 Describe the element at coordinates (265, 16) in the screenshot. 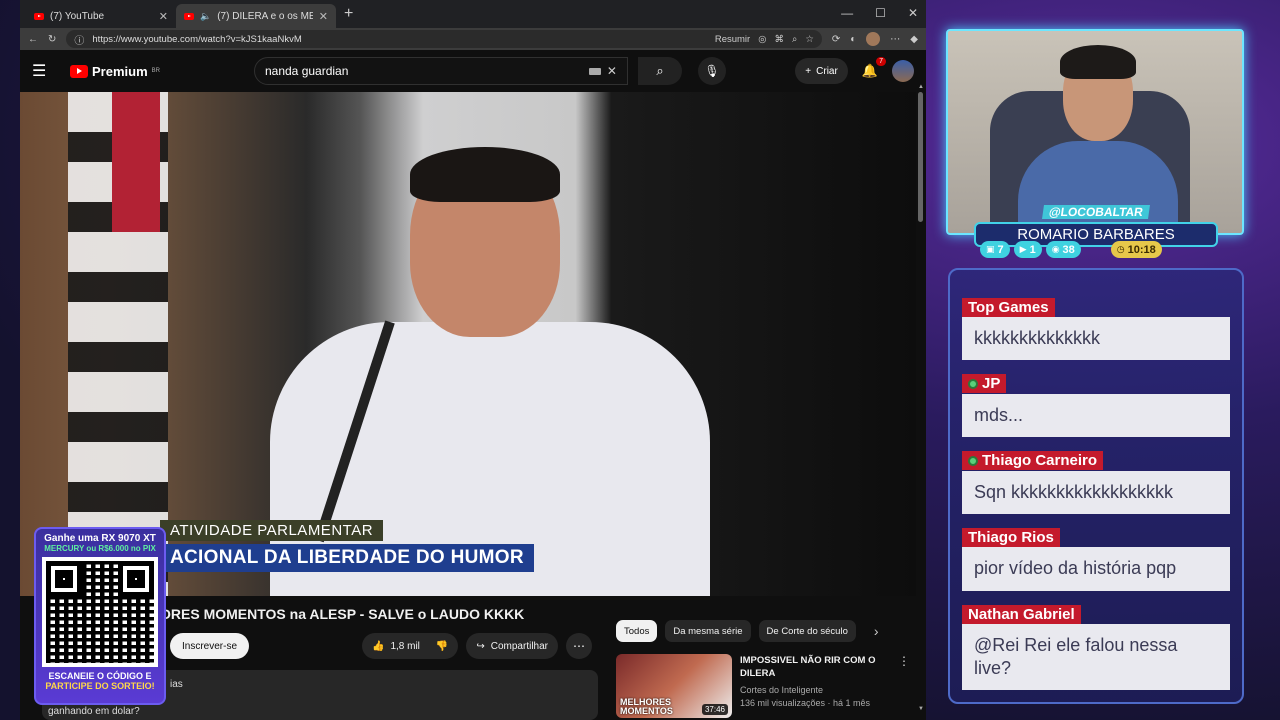

I see `tab-title: (7) DILERA e o os MELHORES` at that location.